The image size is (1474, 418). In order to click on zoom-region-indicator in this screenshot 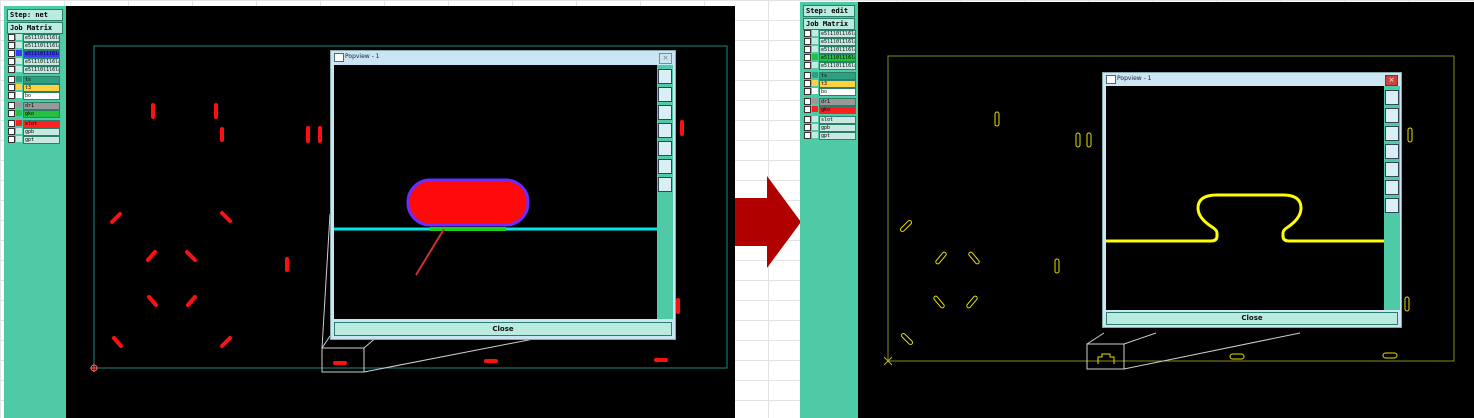, I will do `click(1193, 351)`.